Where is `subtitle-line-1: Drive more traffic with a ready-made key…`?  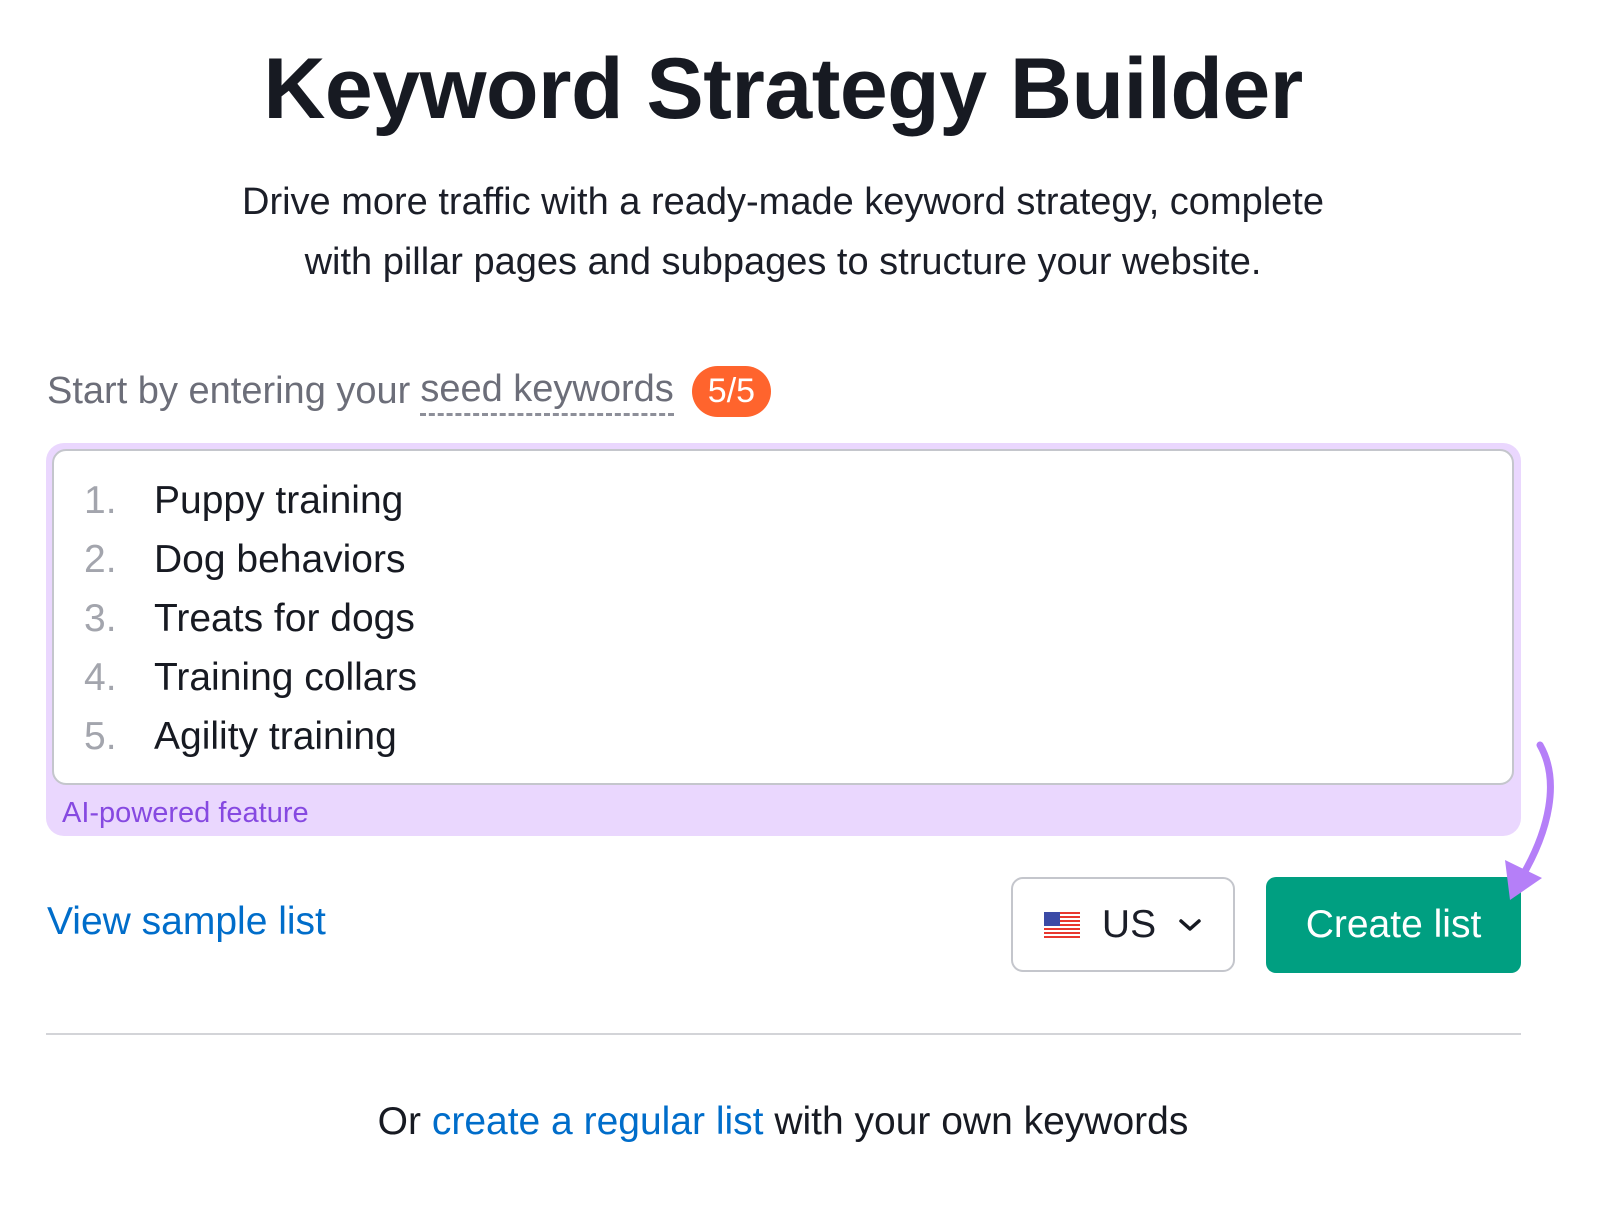 subtitle-line-1: Drive more traffic with a ready-made key… is located at coordinates (783, 202).